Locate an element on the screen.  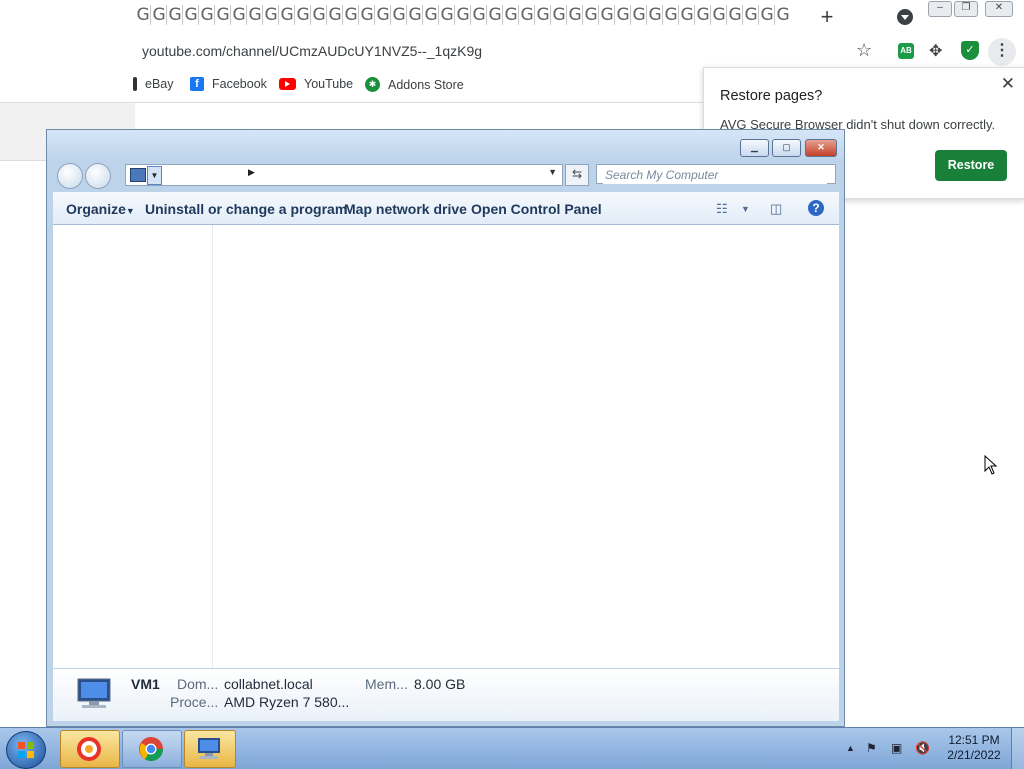
preview-pane-icon: ◫ is located at coordinates (776, 209).